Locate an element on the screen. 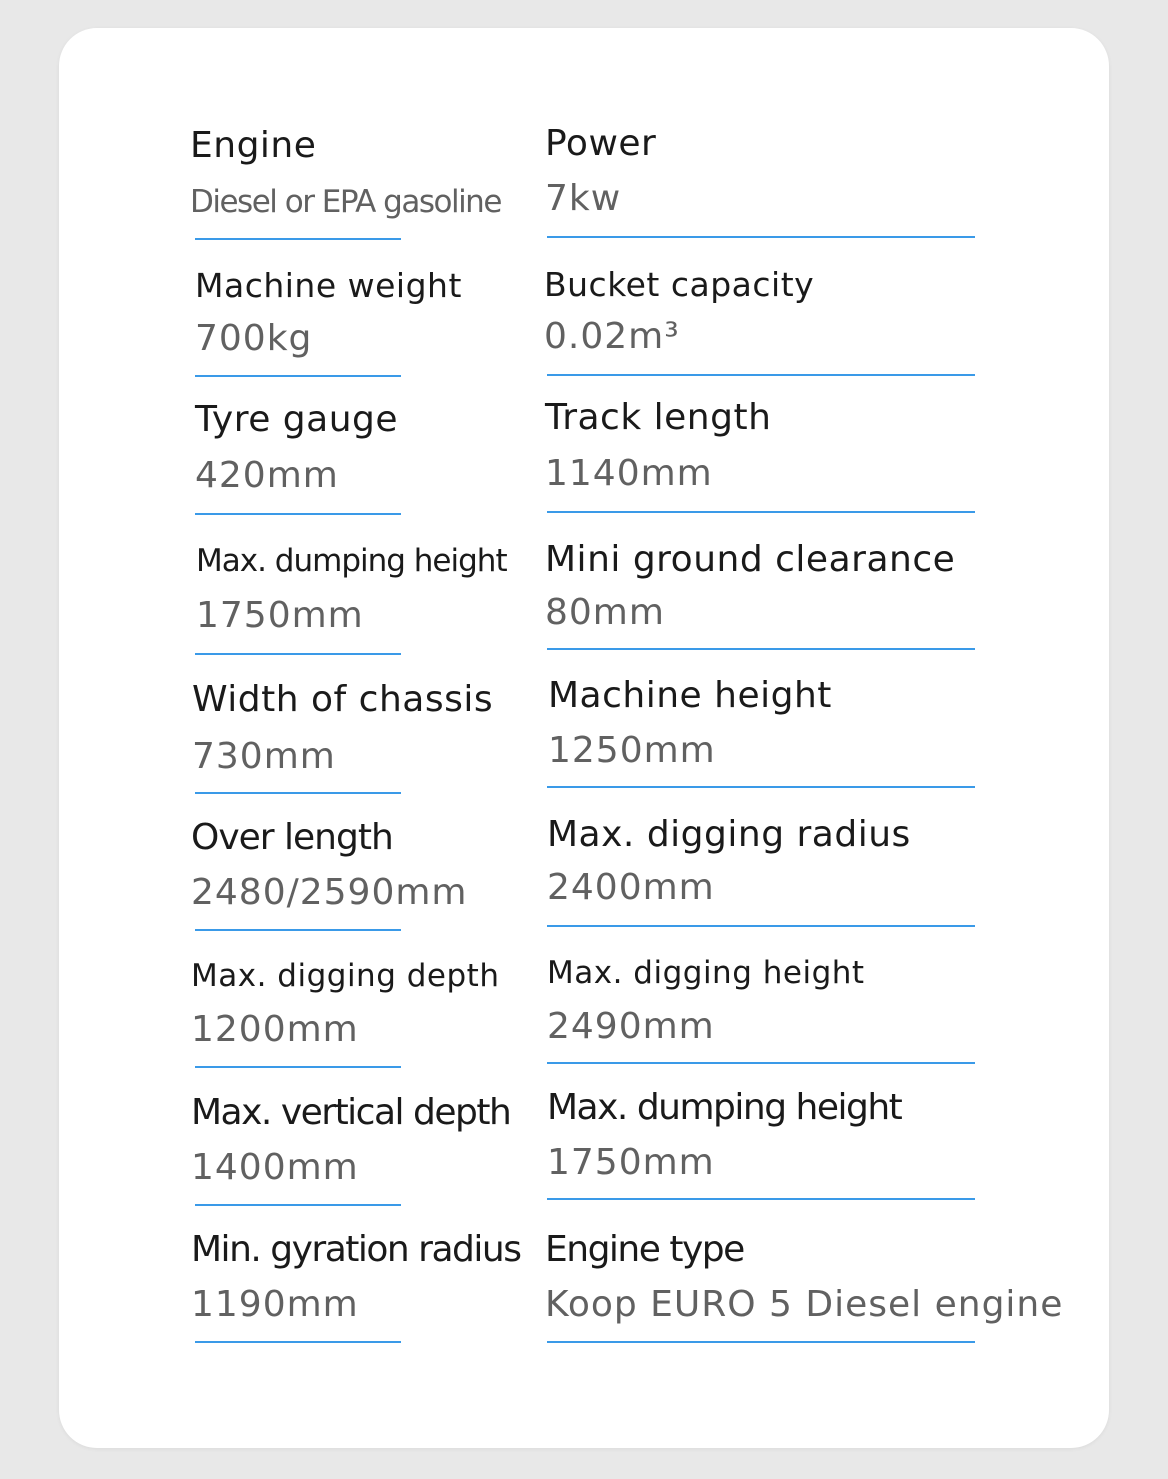  spec-value: 1200mm is located at coordinates (275, 1029).